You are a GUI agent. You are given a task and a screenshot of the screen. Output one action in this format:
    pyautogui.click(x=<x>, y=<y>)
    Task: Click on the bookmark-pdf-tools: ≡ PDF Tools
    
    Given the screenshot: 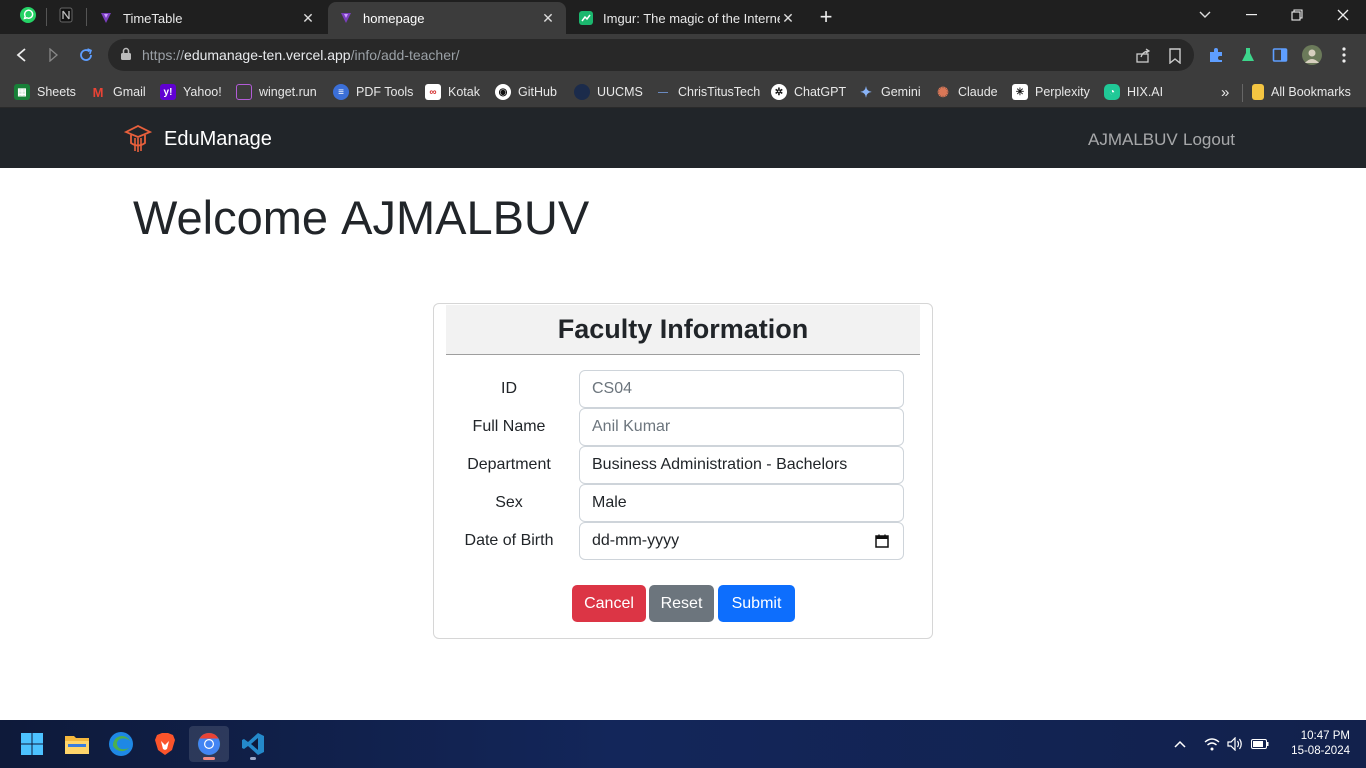 What is the action you would take?
    pyautogui.click(x=373, y=92)
    